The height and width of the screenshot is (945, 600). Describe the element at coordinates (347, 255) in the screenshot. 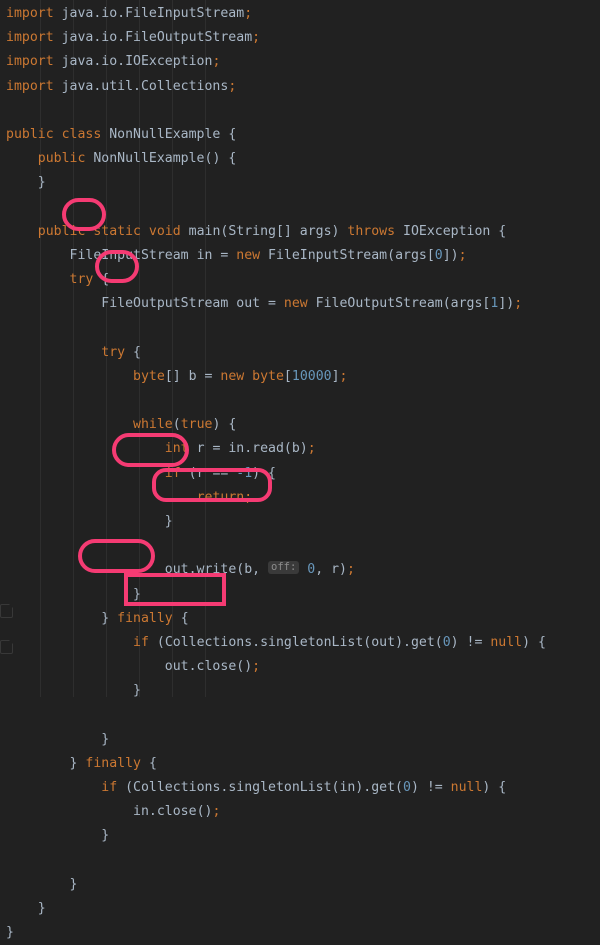

I see `code-token: FileInputStream(args[` at that location.